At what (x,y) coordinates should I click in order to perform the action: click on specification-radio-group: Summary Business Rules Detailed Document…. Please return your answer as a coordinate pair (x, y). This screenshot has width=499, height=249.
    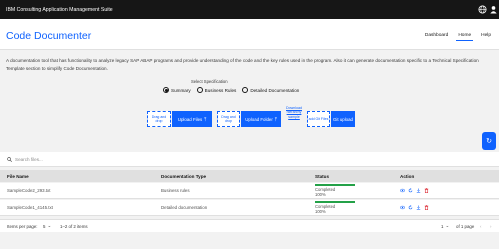
    Looking at the image, I should click on (231, 90).